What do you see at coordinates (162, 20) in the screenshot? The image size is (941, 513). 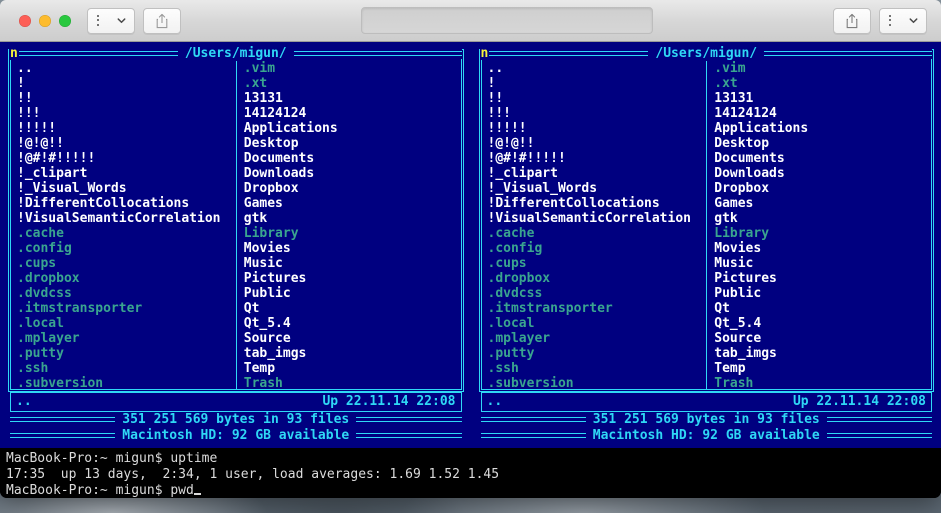 I see `share-button-left` at bounding box center [162, 20].